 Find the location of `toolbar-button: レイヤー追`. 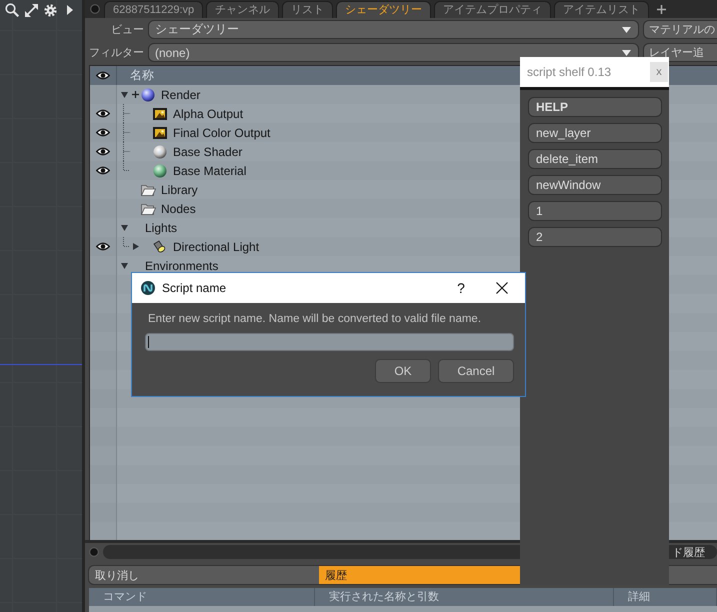

toolbar-button: レイヤー追 is located at coordinates (680, 52).